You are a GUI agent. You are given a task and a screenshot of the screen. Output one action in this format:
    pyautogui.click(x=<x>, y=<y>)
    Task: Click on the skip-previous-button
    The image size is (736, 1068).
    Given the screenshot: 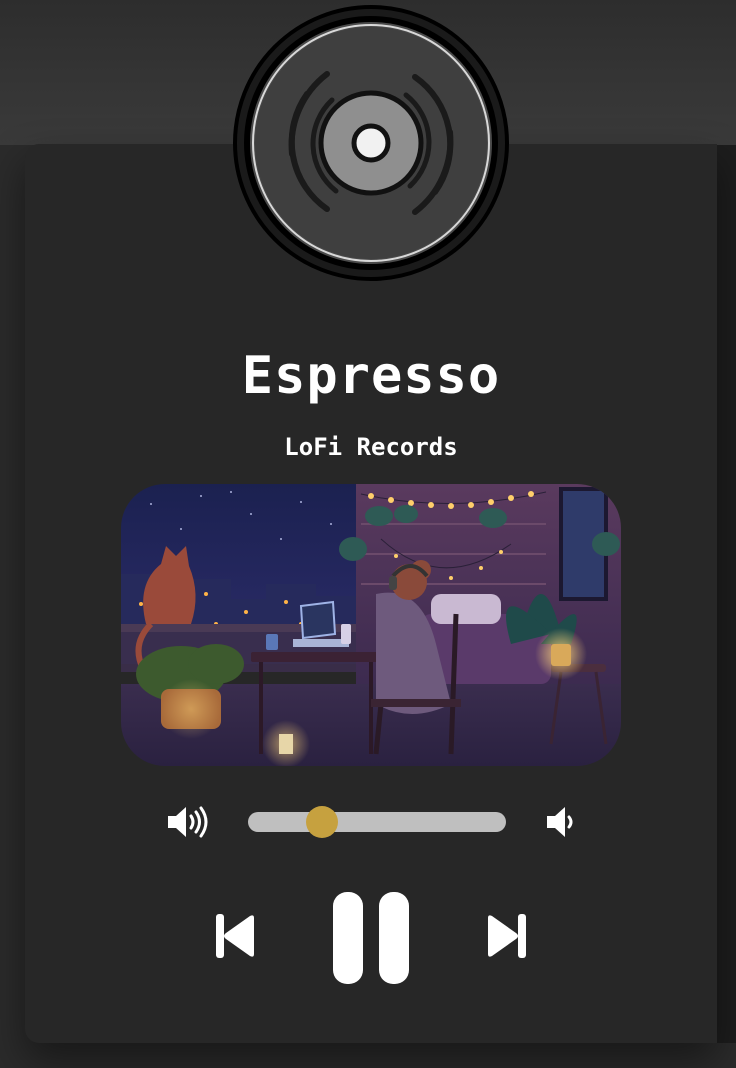 What is the action you would take?
    pyautogui.click(x=235, y=936)
    